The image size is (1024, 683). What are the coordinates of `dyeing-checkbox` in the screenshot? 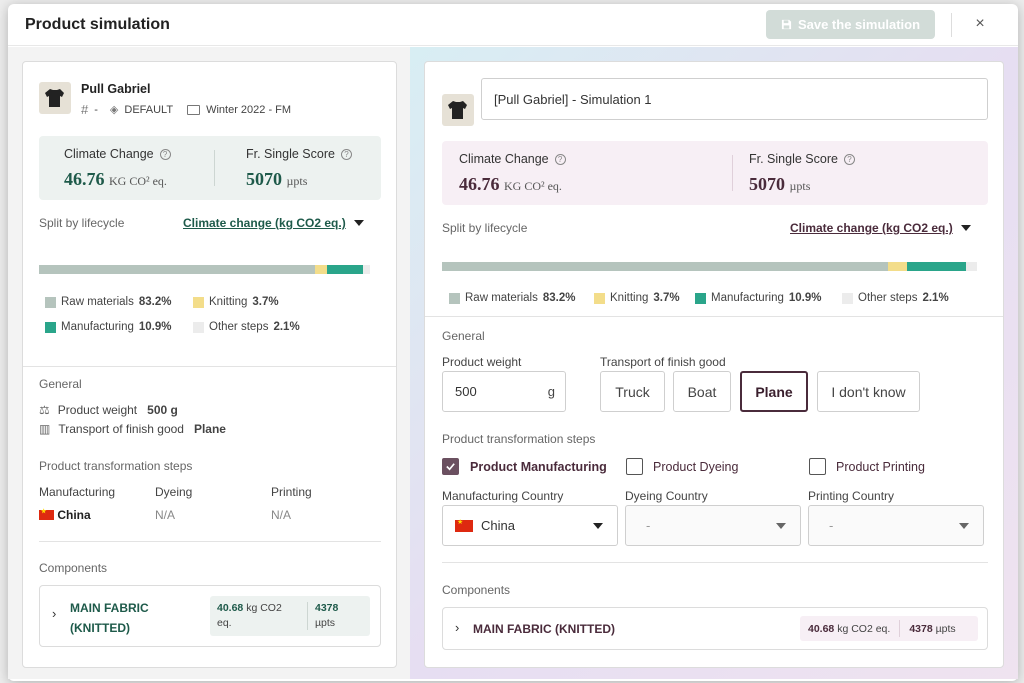 It's located at (634, 466).